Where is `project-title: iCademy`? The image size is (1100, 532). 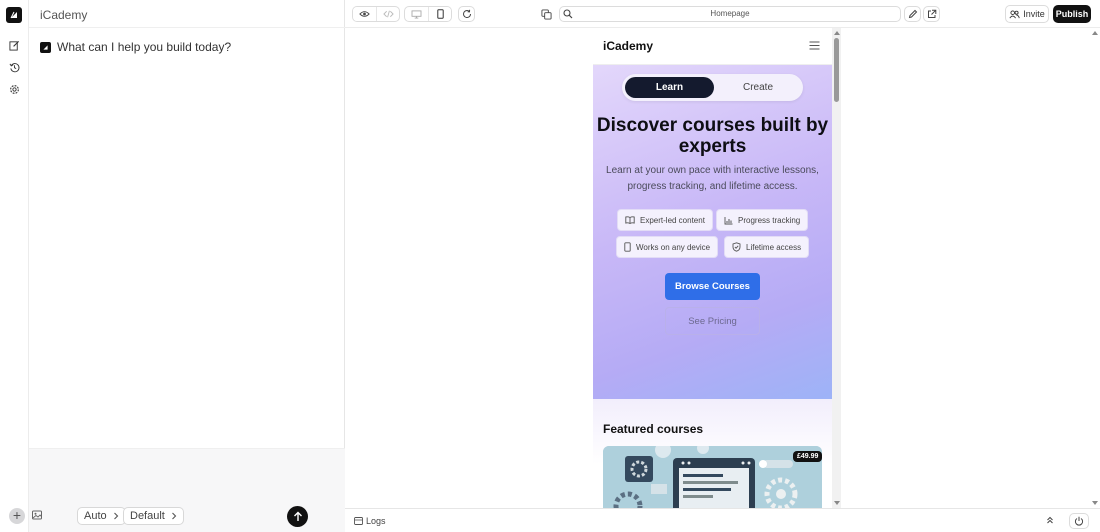 project-title: iCademy is located at coordinates (64, 15).